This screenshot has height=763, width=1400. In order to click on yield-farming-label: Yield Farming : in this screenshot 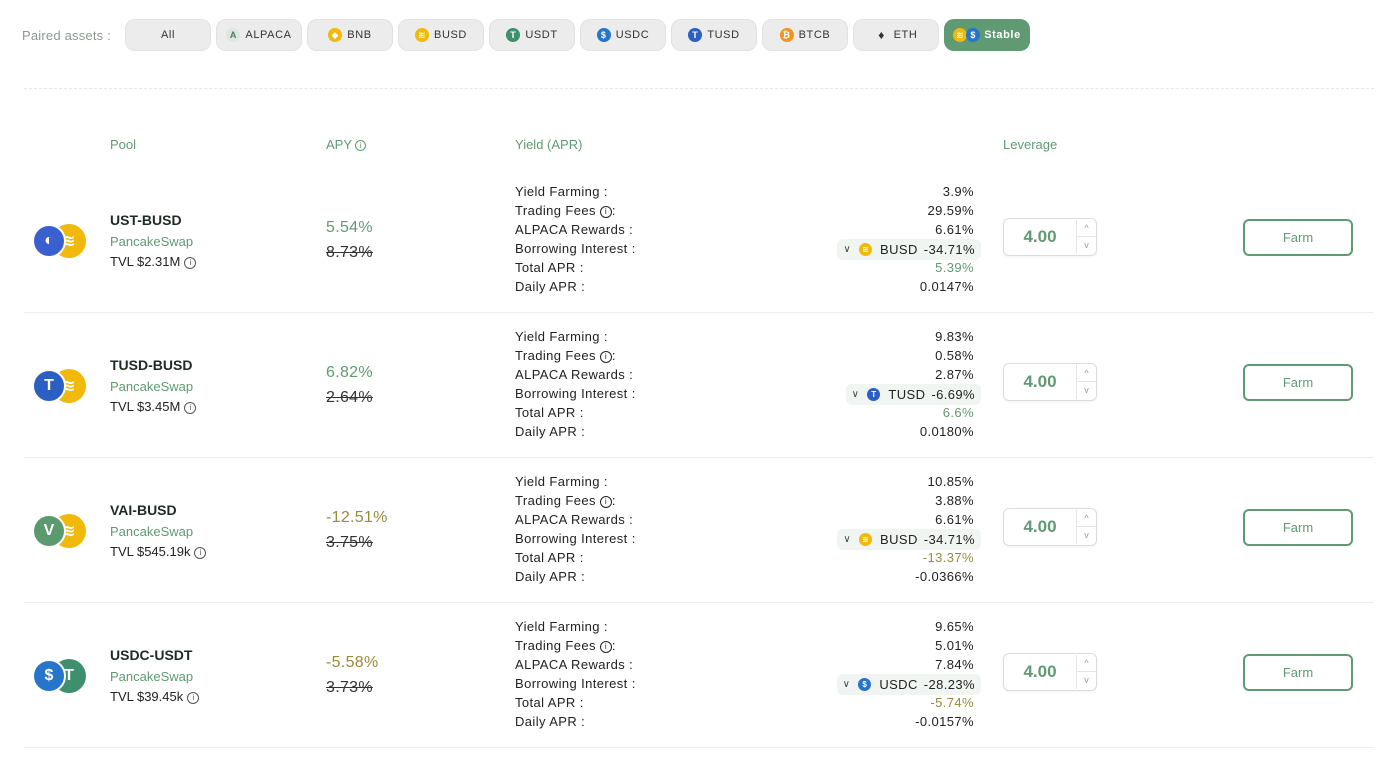, I will do `click(561, 191)`.